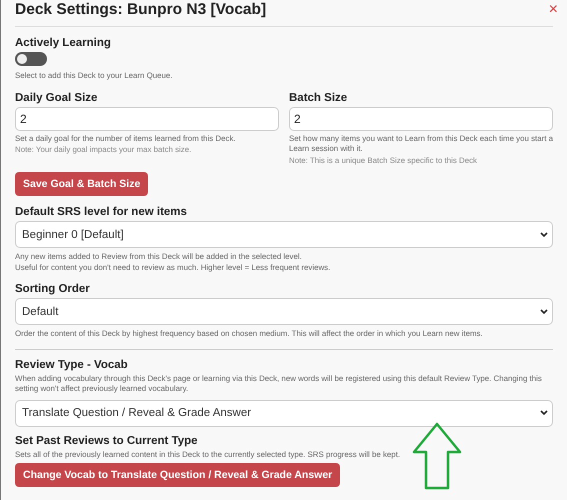  I want to click on field-label: Actively Learning, so click(63, 43).